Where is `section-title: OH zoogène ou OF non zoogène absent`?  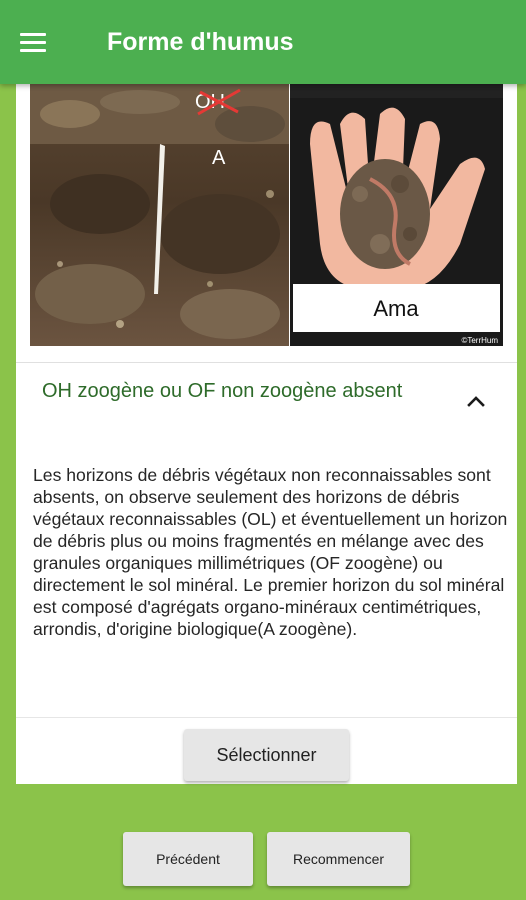 section-title: OH zoogène ou OF non zoogène absent is located at coordinates (222, 391).